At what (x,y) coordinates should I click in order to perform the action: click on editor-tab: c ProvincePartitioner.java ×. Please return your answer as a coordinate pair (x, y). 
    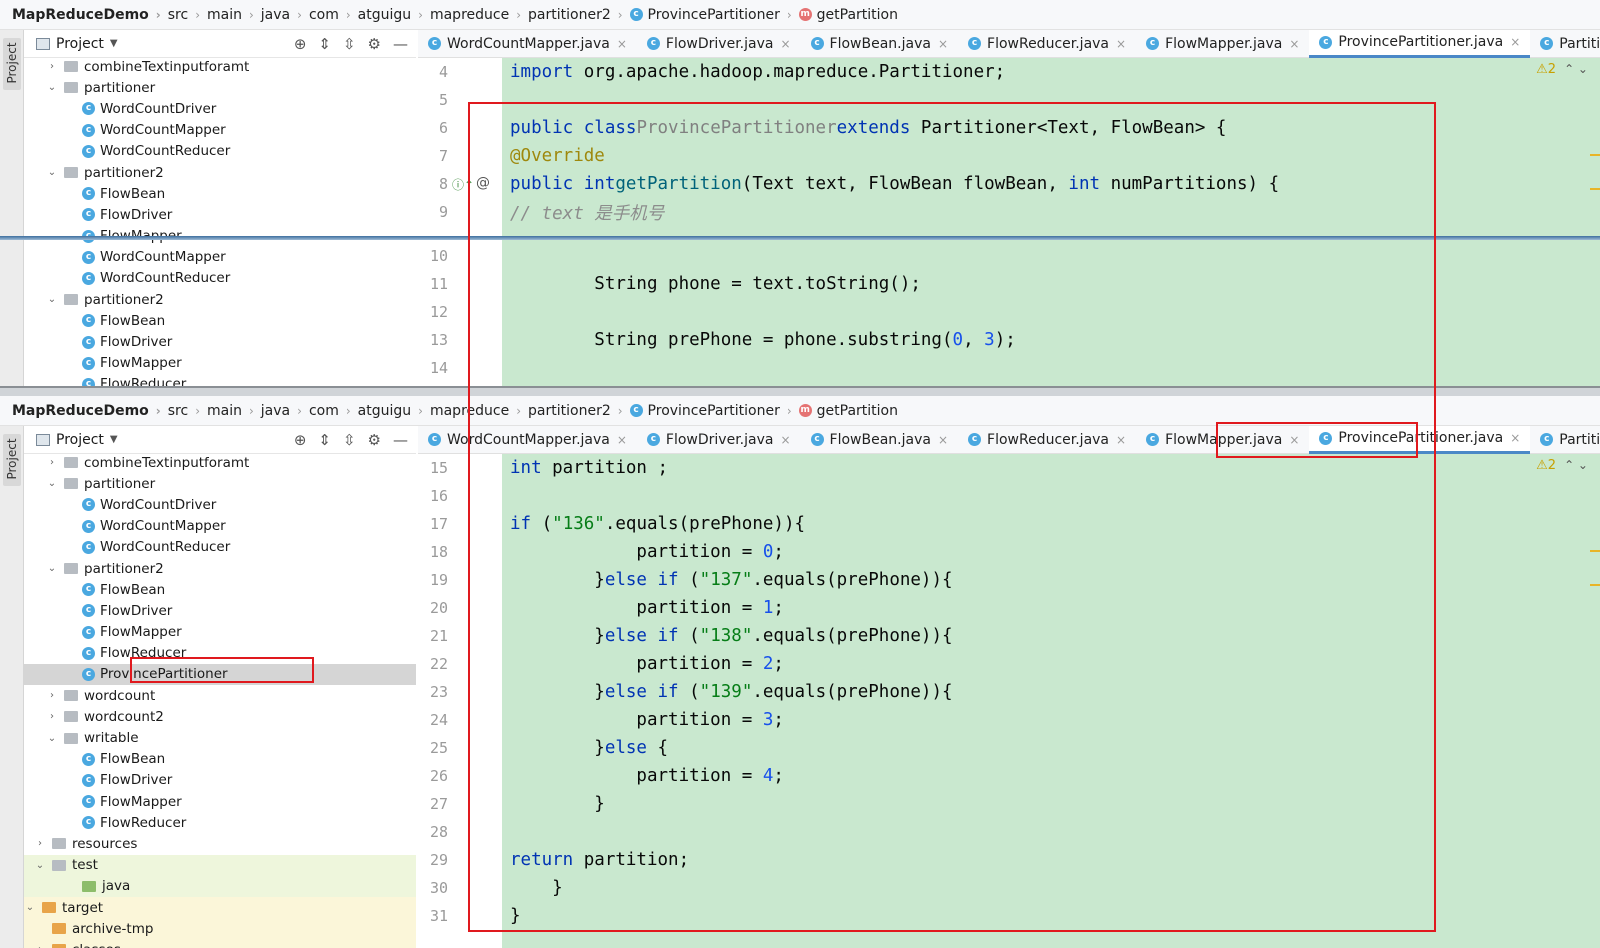
    Looking at the image, I should click on (1420, 43).